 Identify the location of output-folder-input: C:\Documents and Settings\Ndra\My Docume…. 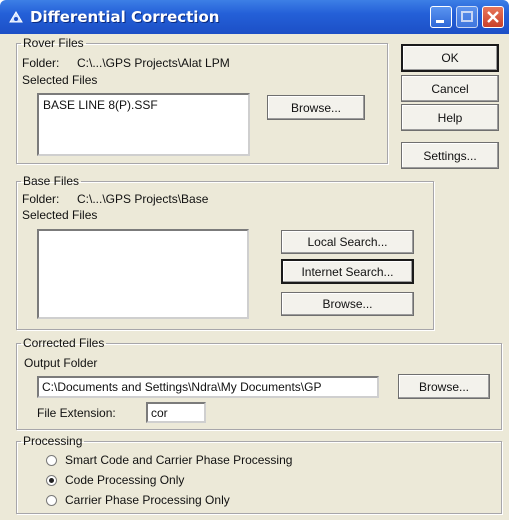
(208, 387).